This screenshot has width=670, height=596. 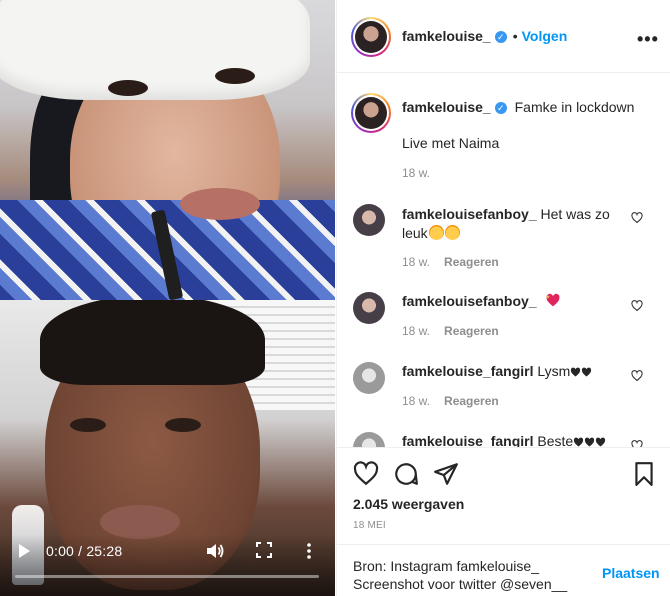 What do you see at coordinates (545, 36) in the screenshot?
I see `follow-button: Volgen` at bounding box center [545, 36].